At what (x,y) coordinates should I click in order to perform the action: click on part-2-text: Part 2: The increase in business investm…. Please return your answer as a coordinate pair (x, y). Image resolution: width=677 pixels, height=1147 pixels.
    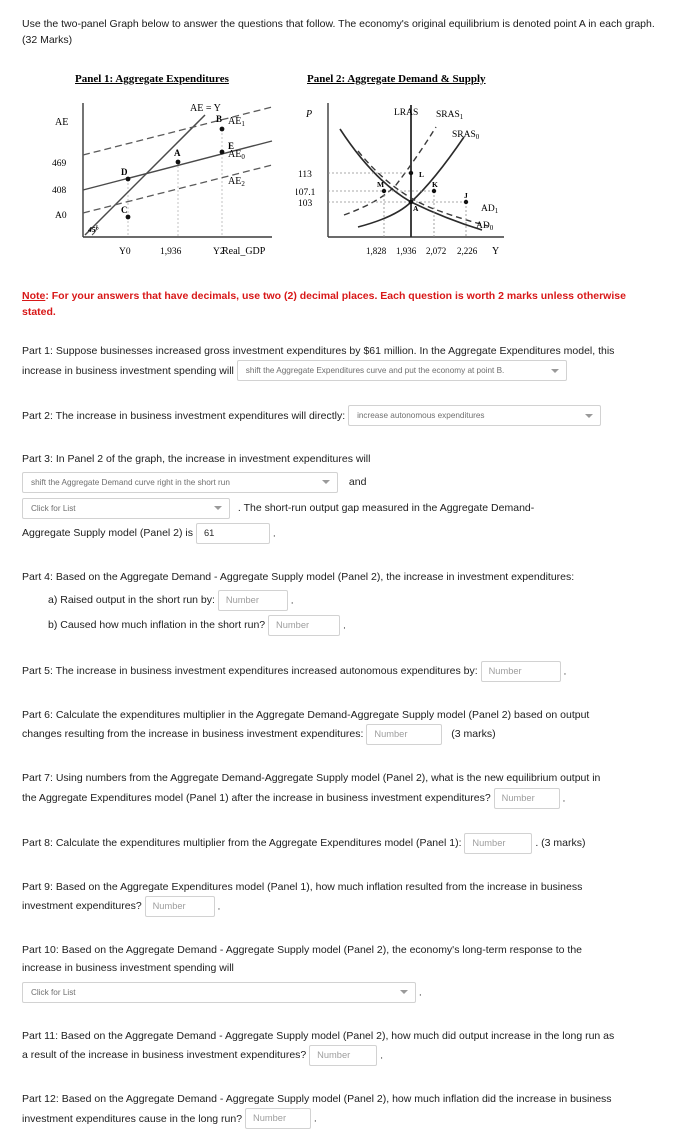
    Looking at the image, I should click on (184, 415).